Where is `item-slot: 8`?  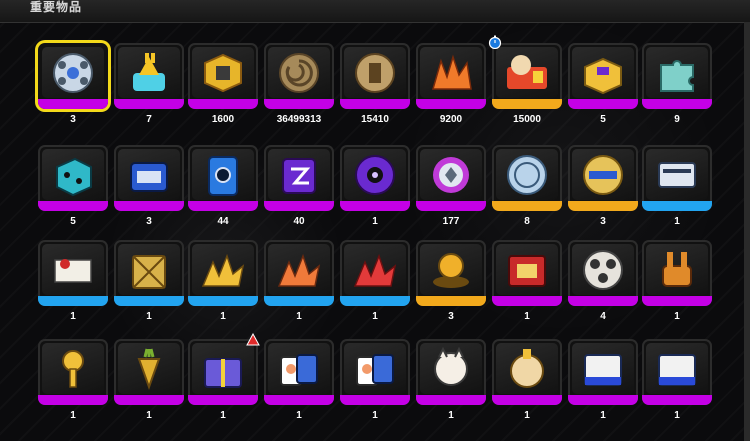 item-slot: 8 is located at coordinates (527, 188).